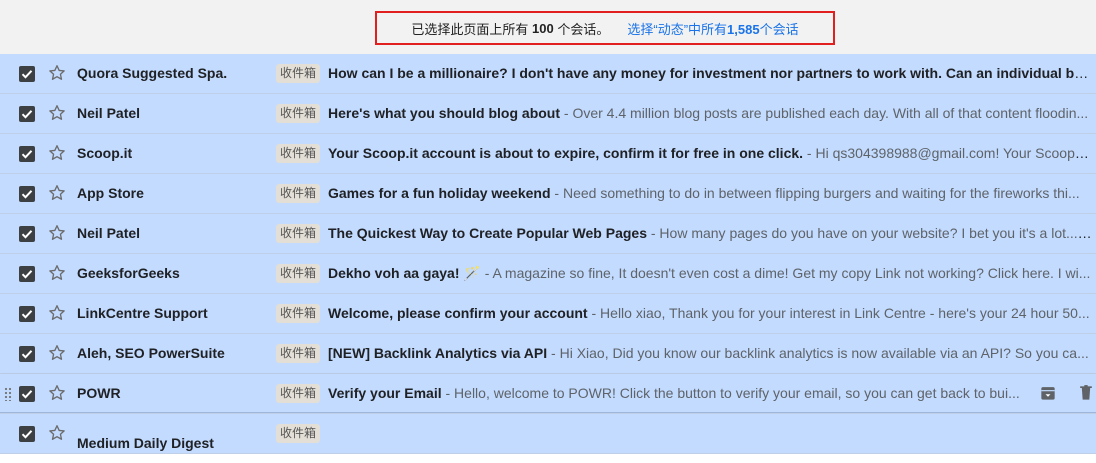 The height and width of the screenshot is (463, 1096). I want to click on selection-notice: 已选择此页面上所有 100 个会话。 选择“动态”中所有1,585个会话, so click(605, 28).